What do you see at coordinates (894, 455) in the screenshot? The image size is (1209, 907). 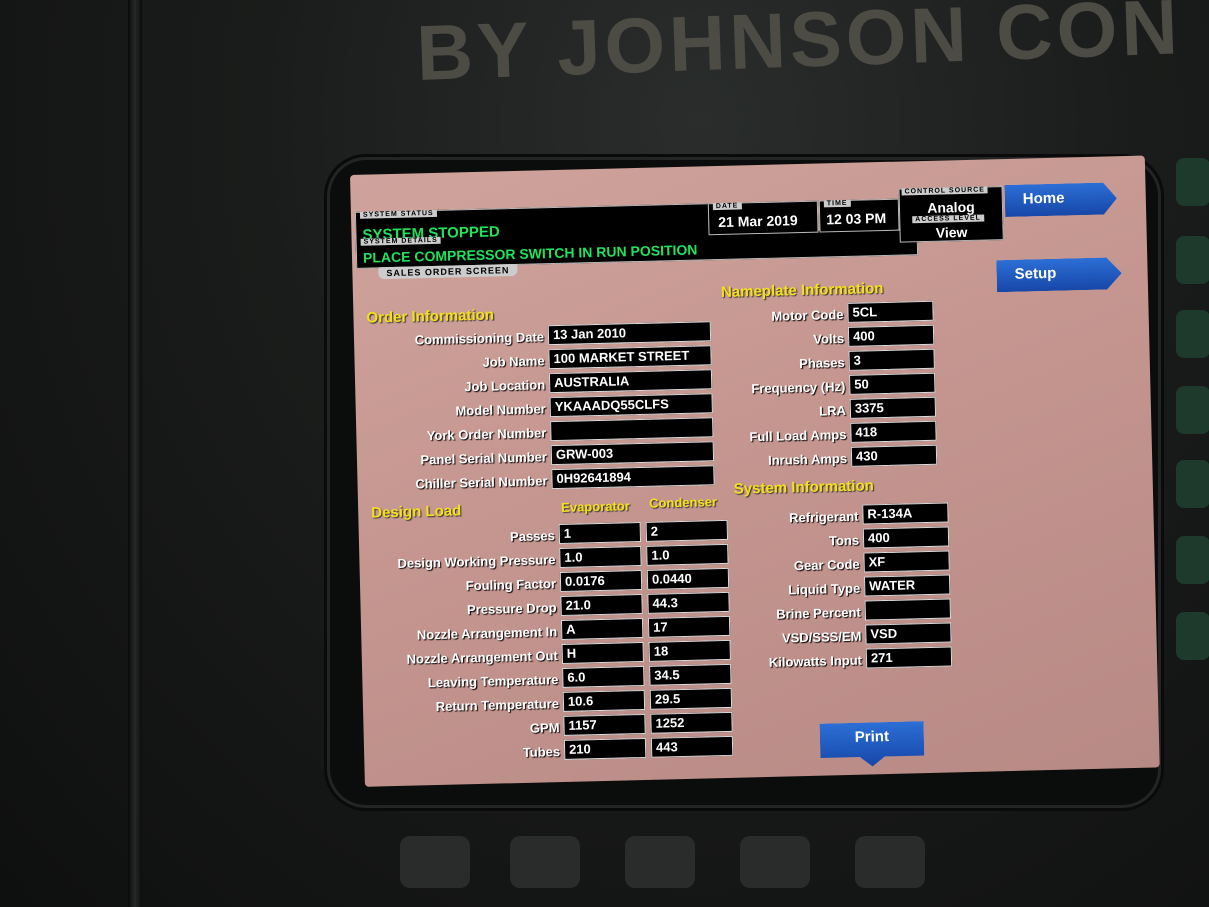 I see `inrush-amps-field: 430` at bounding box center [894, 455].